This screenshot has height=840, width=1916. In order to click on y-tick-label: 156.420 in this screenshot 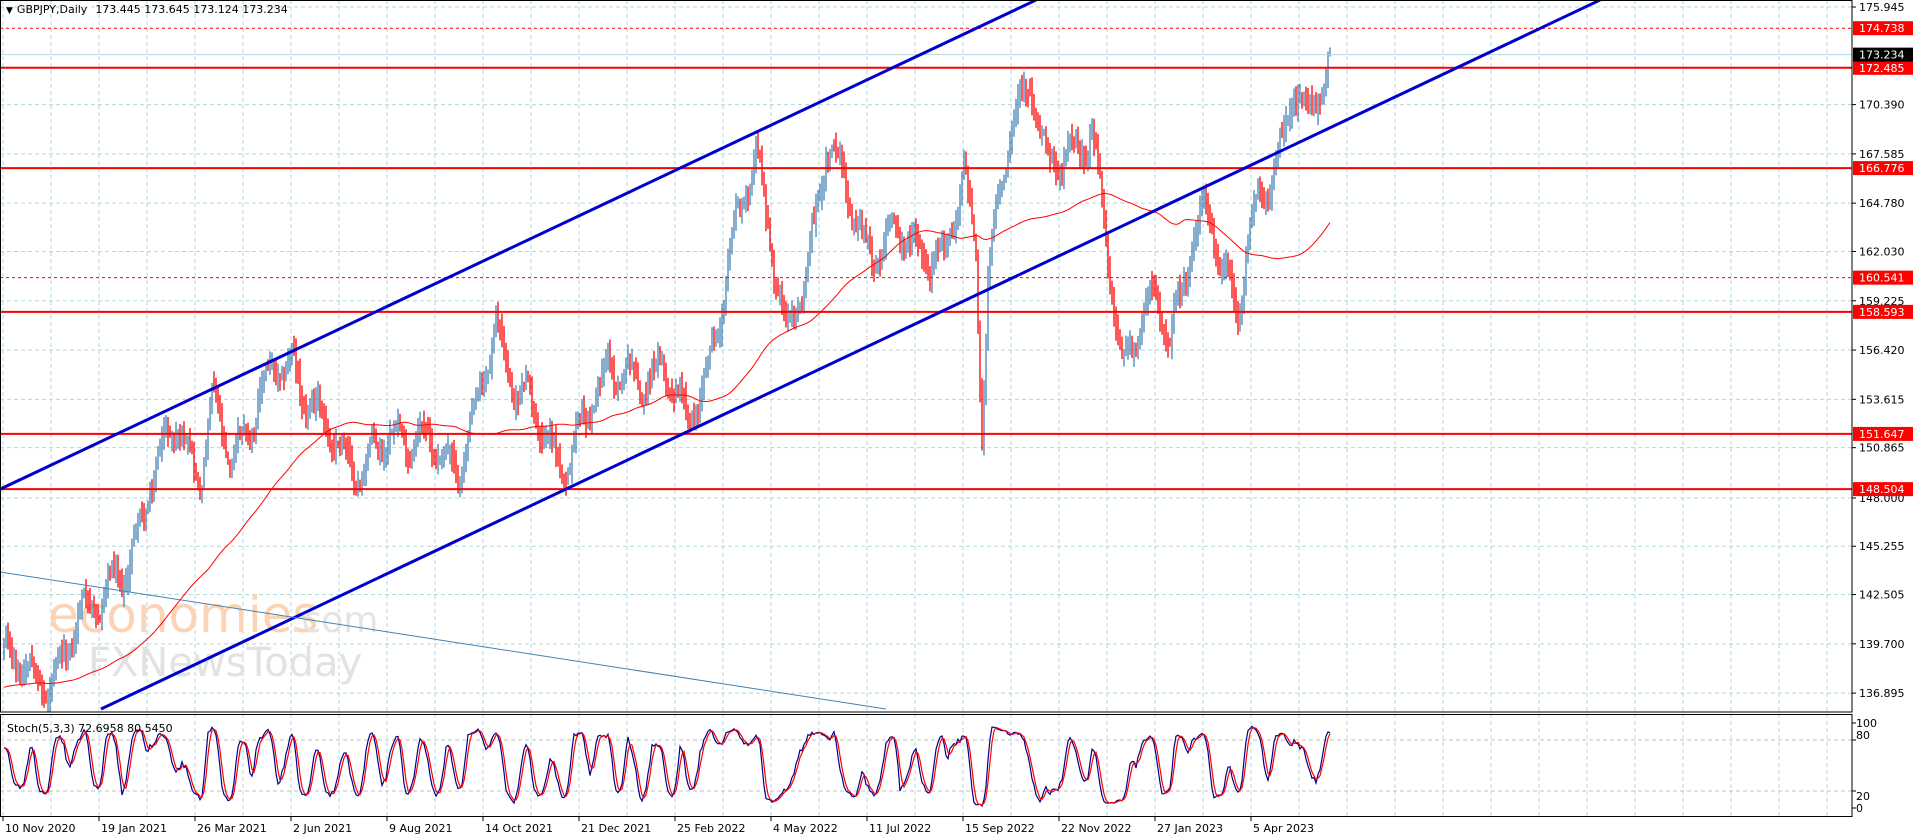, I will do `click(1882, 350)`.